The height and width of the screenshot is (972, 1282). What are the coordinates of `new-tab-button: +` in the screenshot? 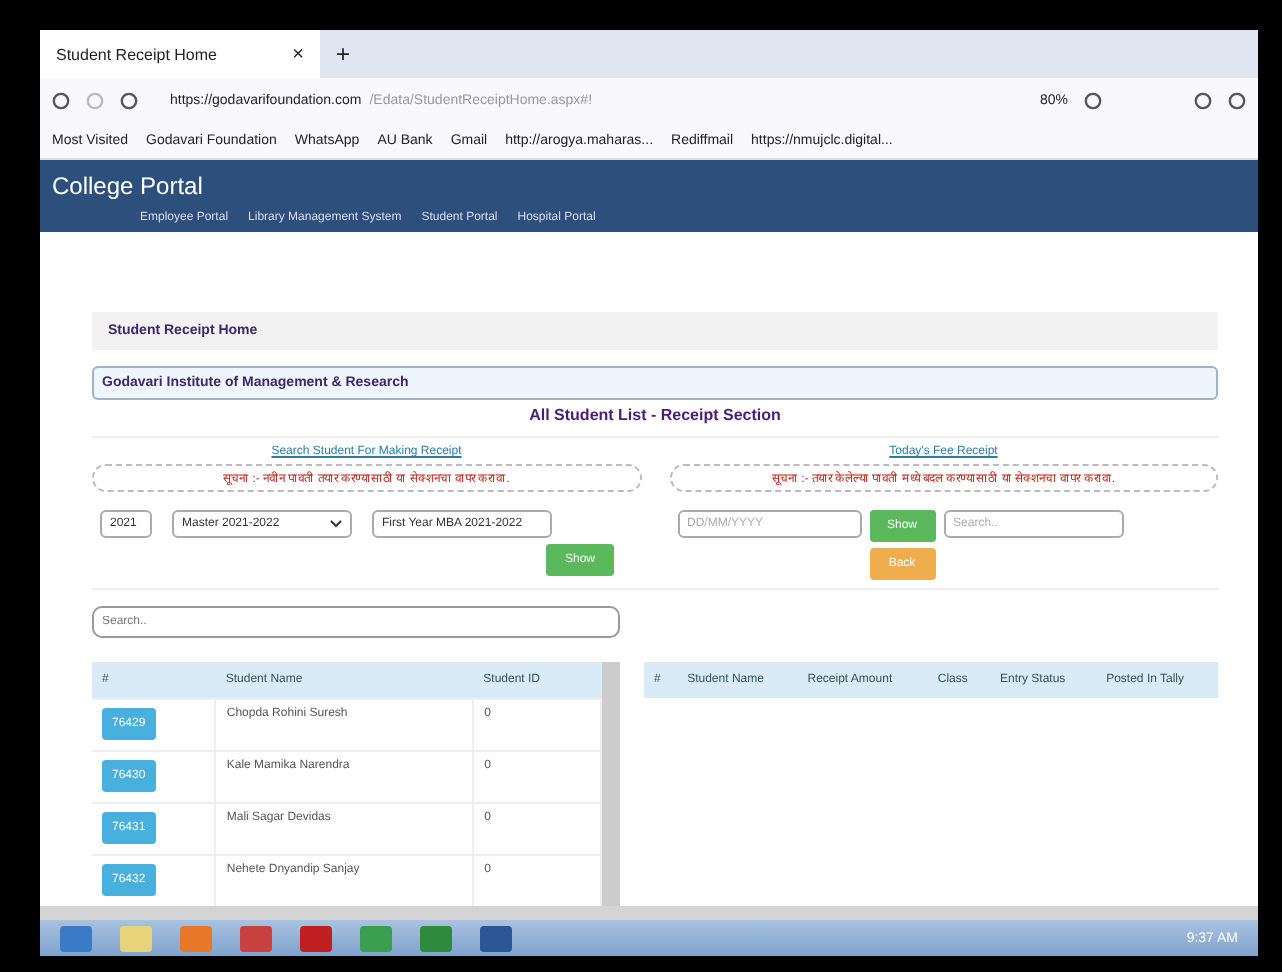 It's located at (343, 54).